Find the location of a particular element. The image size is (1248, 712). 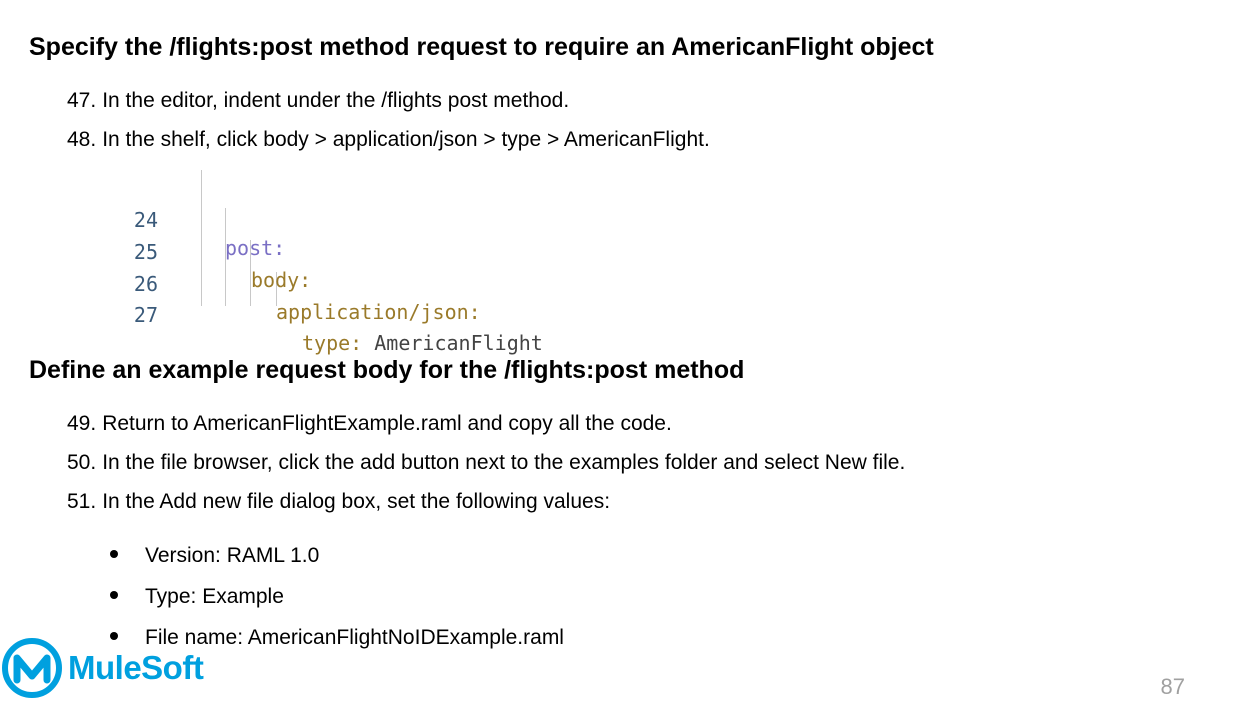

bullet-text: Version: RAML 1.0 is located at coordinates (232, 555).